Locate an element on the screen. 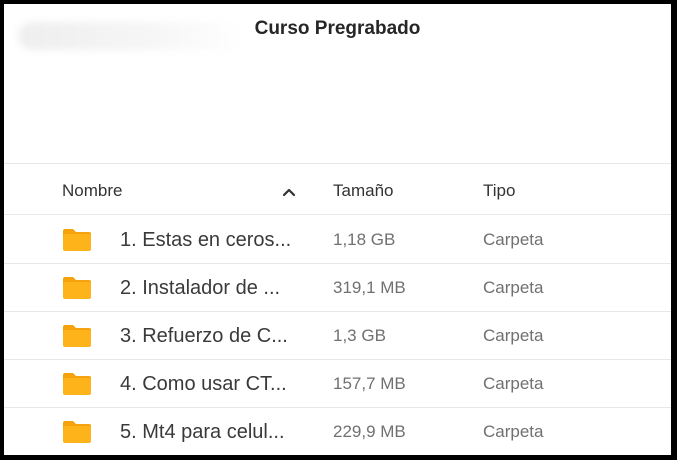 The height and width of the screenshot is (460, 677). file-size: 1,3 GB is located at coordinates (359, 335).